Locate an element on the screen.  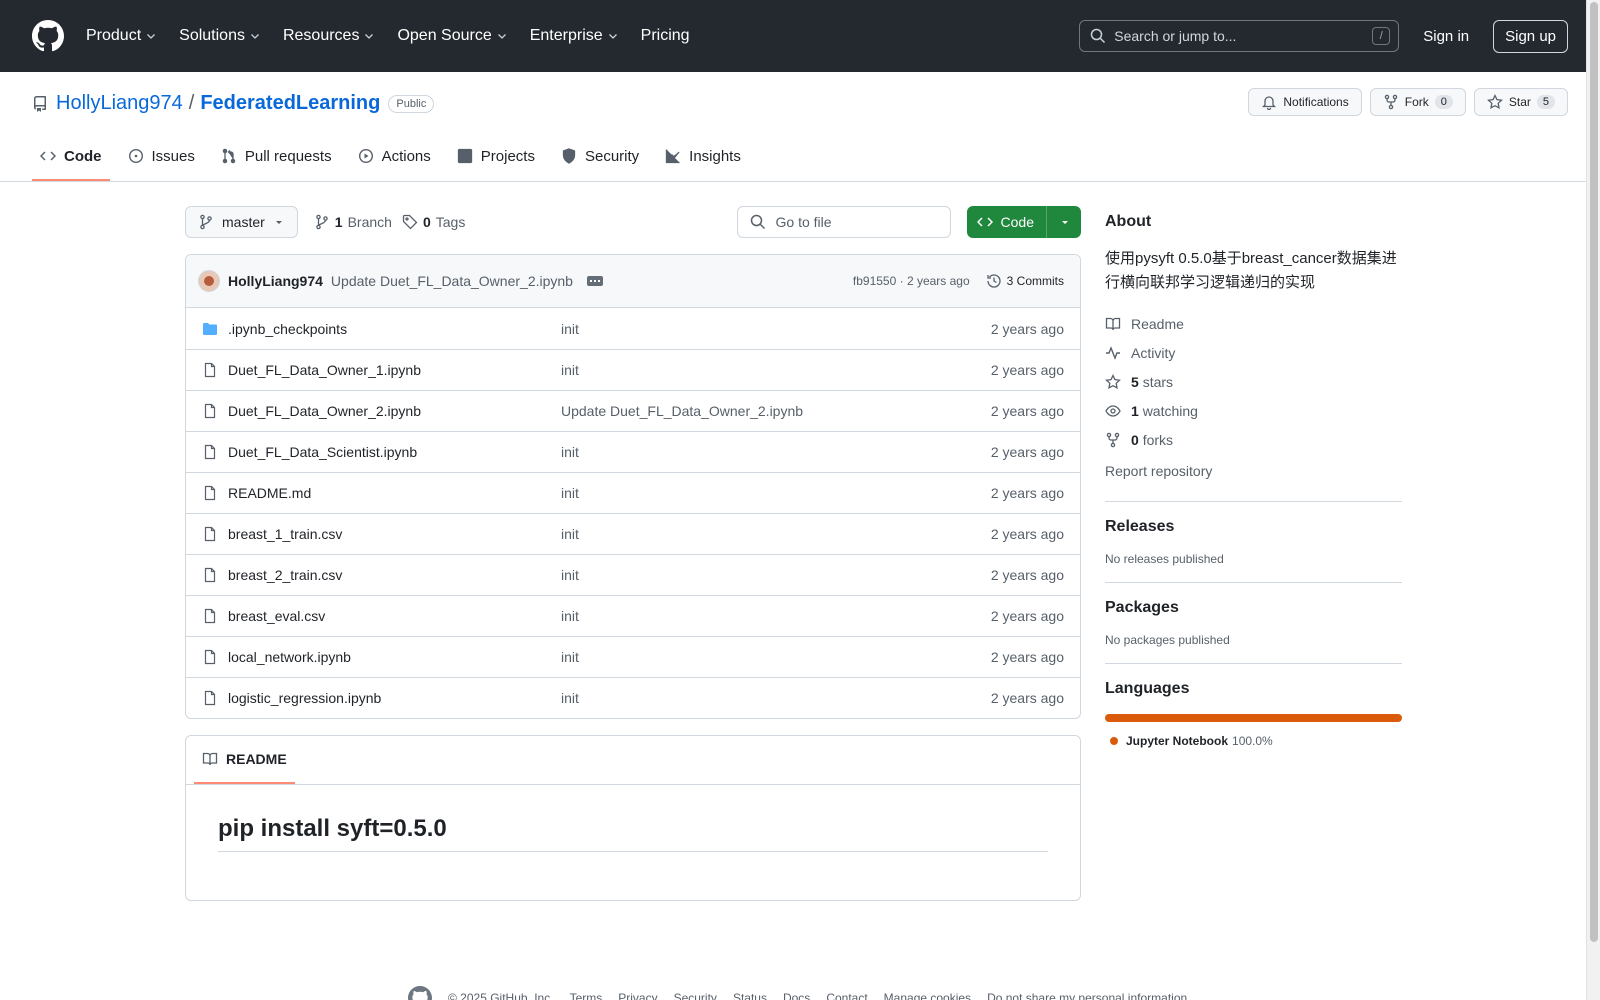
activity-link: Activity is located at coordinates (1253, 352).